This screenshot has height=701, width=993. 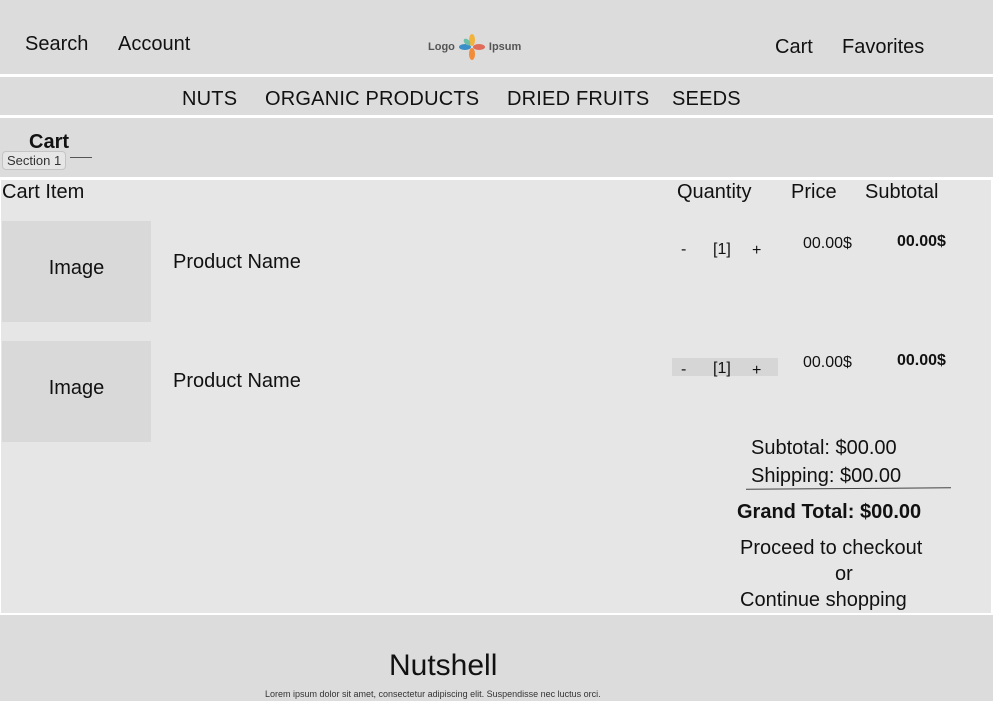 What do you see at coordinates (81, 157) in the screenshot?
I see `section-divider` at bounding box center [81, 157].